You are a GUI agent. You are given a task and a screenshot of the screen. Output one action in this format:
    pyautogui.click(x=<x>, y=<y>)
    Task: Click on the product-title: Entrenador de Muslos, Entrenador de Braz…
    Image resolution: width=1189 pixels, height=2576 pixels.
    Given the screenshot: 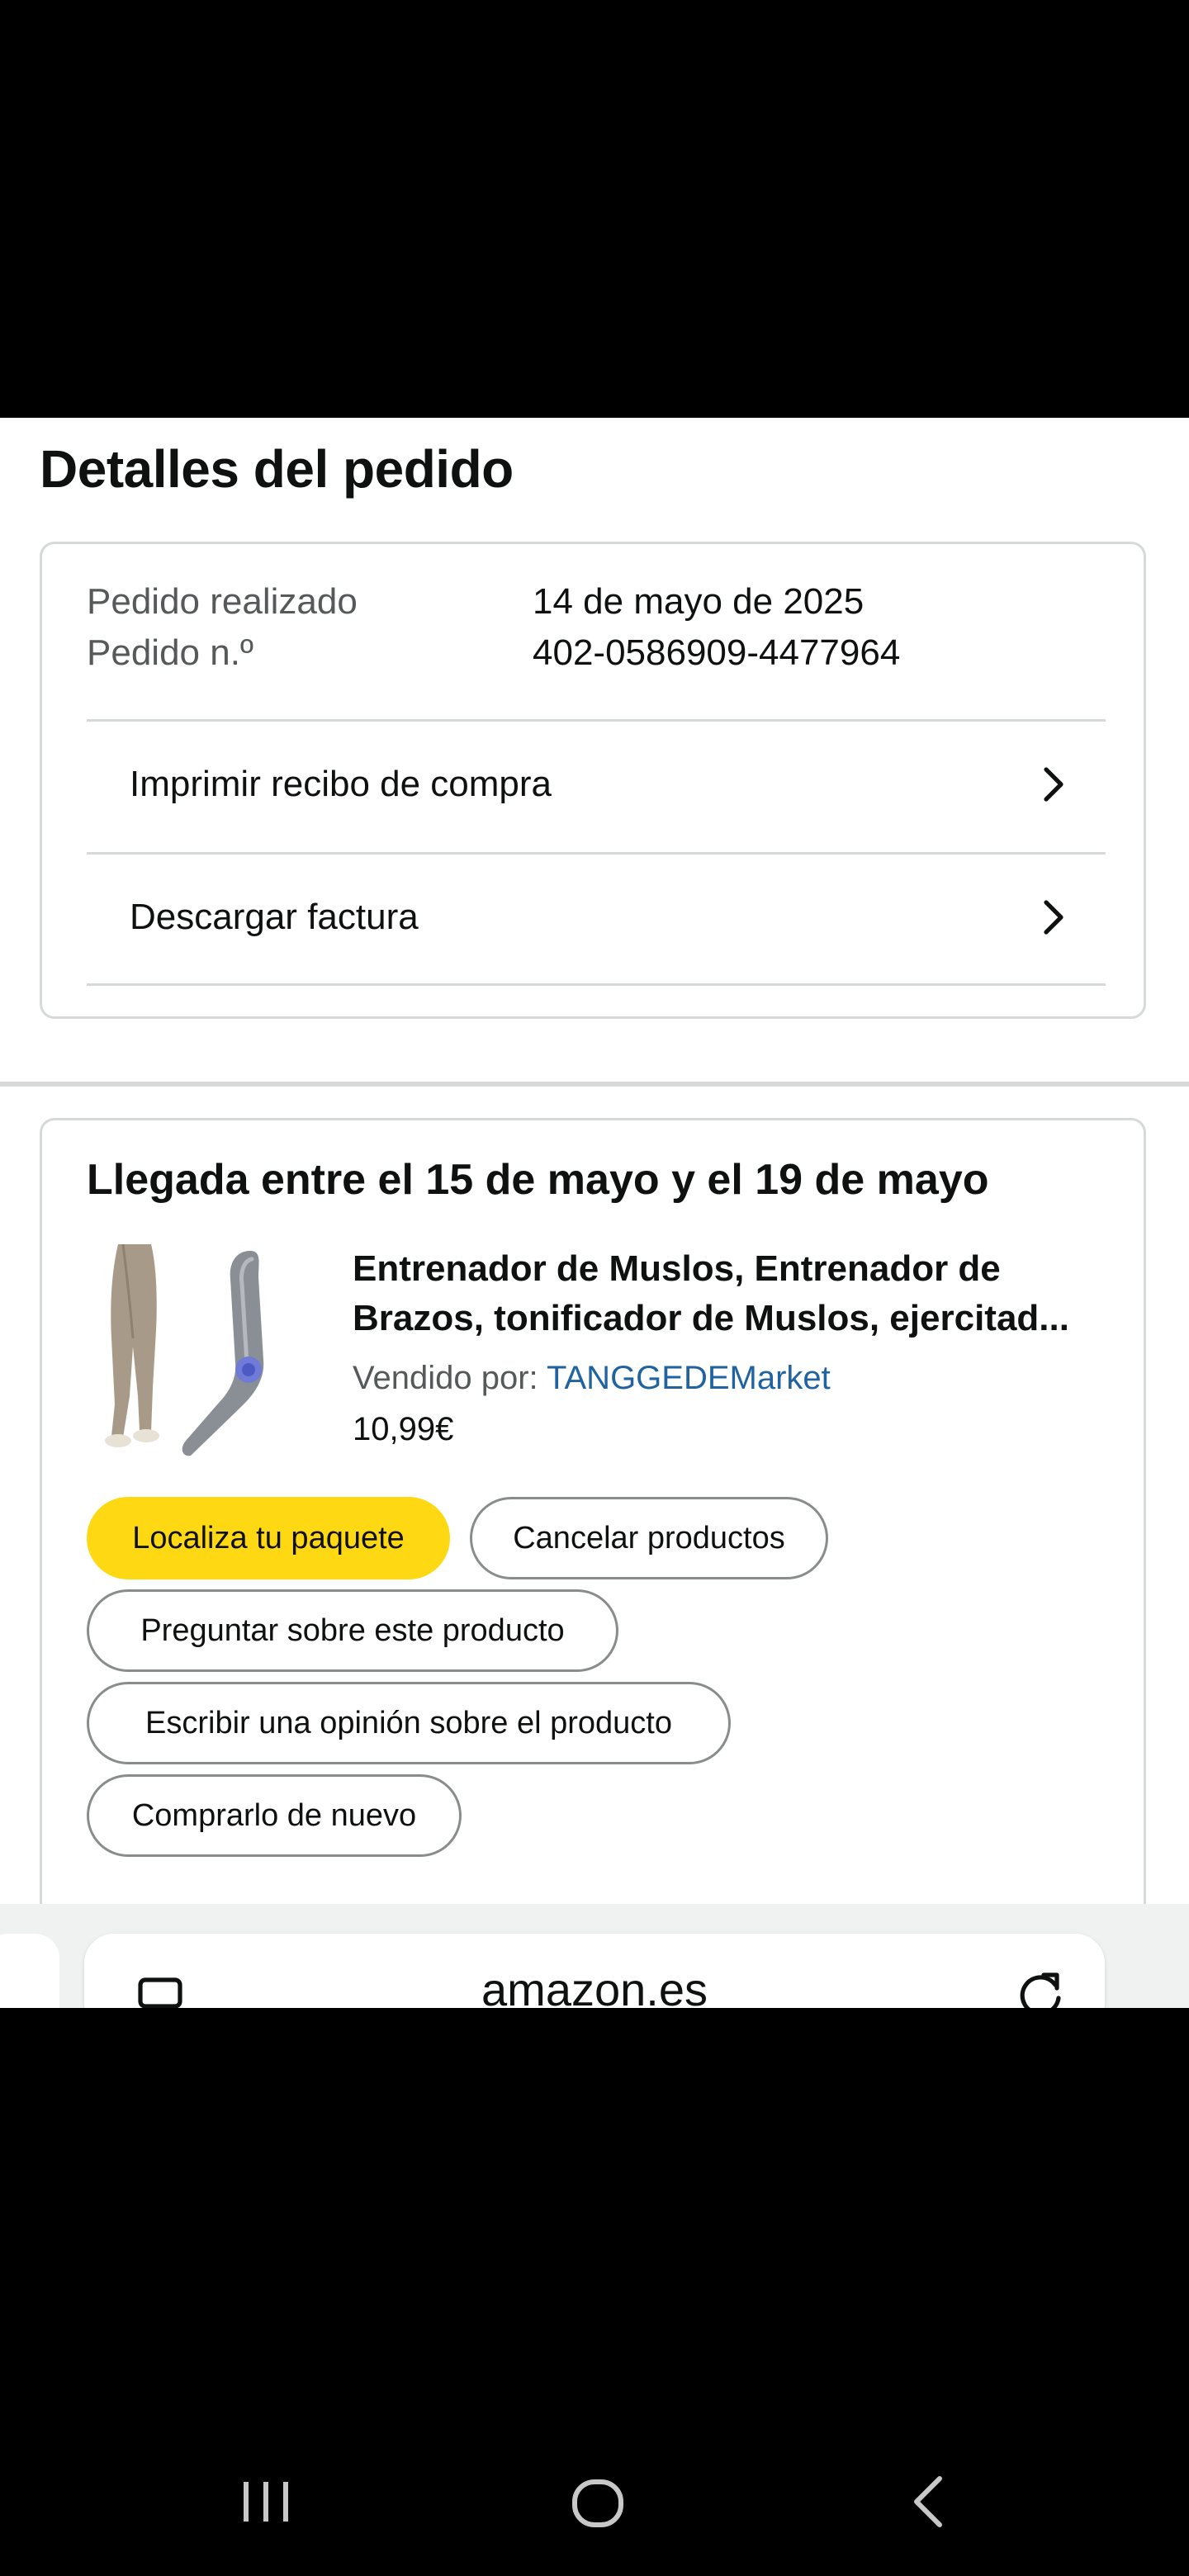 What is the action you would take?
    pyautogui.click(x=732, y=1293)
    